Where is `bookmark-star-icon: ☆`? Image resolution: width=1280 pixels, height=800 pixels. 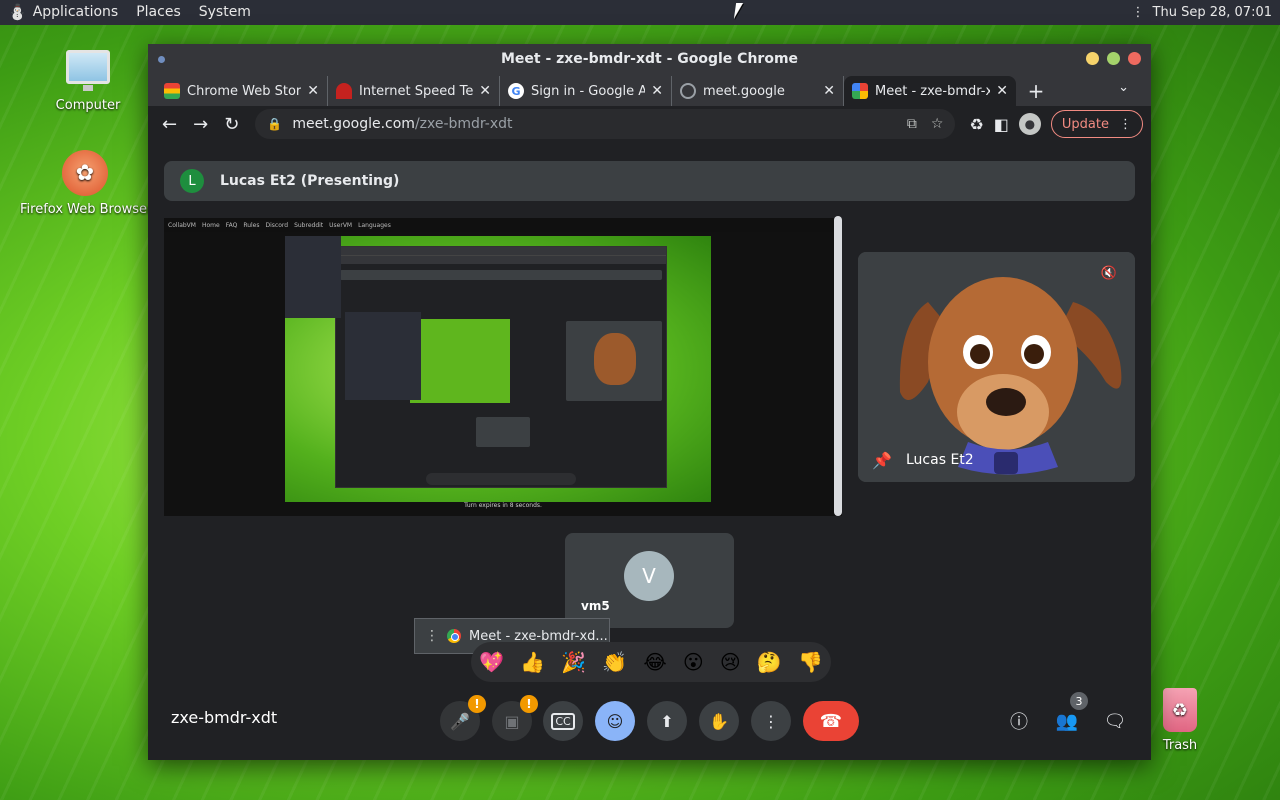
bookmark-star-icon: ☆ is located at coordinates (937, 124).